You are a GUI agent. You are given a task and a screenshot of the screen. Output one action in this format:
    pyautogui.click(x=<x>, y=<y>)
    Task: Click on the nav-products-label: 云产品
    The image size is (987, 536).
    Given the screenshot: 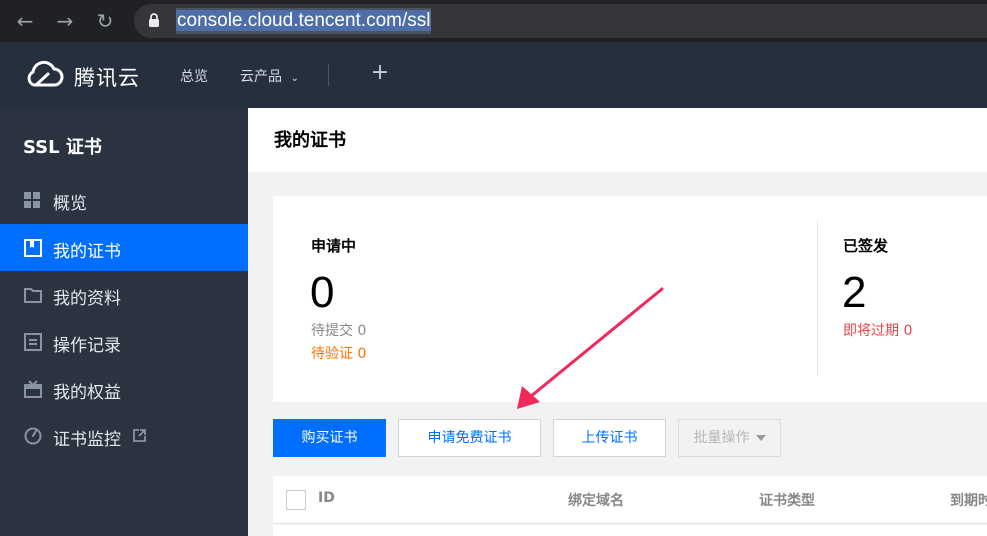 What is the action you would take?
    pyautogui.click(x=261, y=77)
    